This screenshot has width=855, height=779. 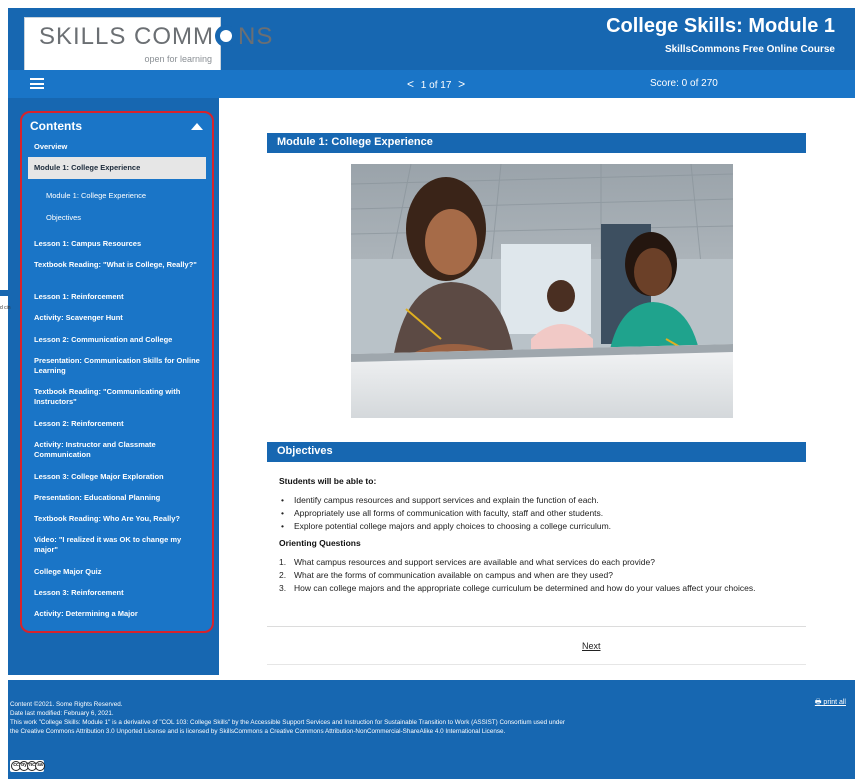 I want to click on edge-text-fragment: d cin, so click(x=5, y=308).